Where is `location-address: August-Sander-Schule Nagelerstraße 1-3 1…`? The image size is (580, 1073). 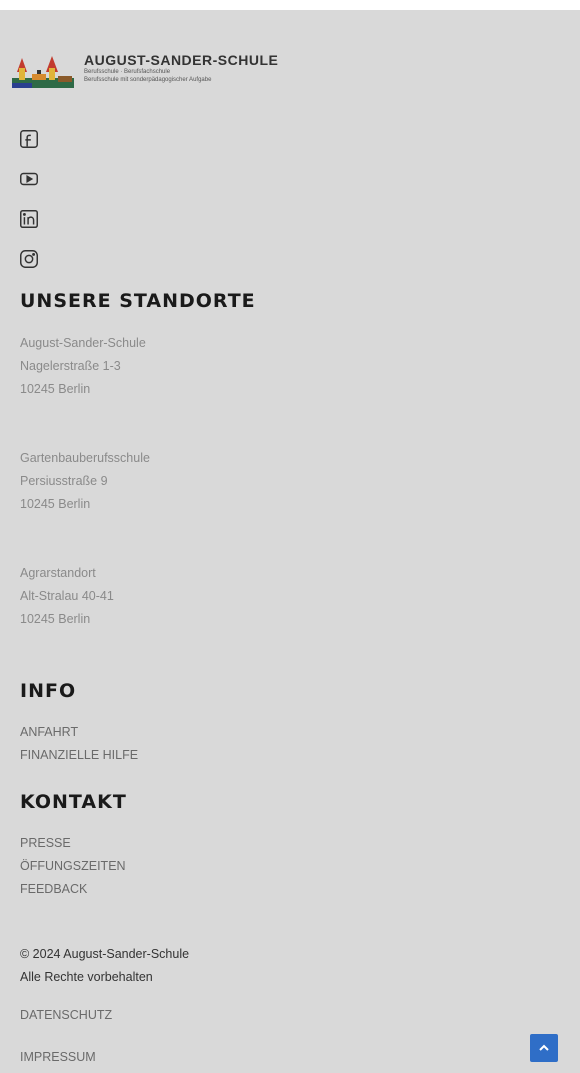
location-address: August-Sander-Schule Nagelerstraße 1-3 1… is located at coordinates (83, 366).